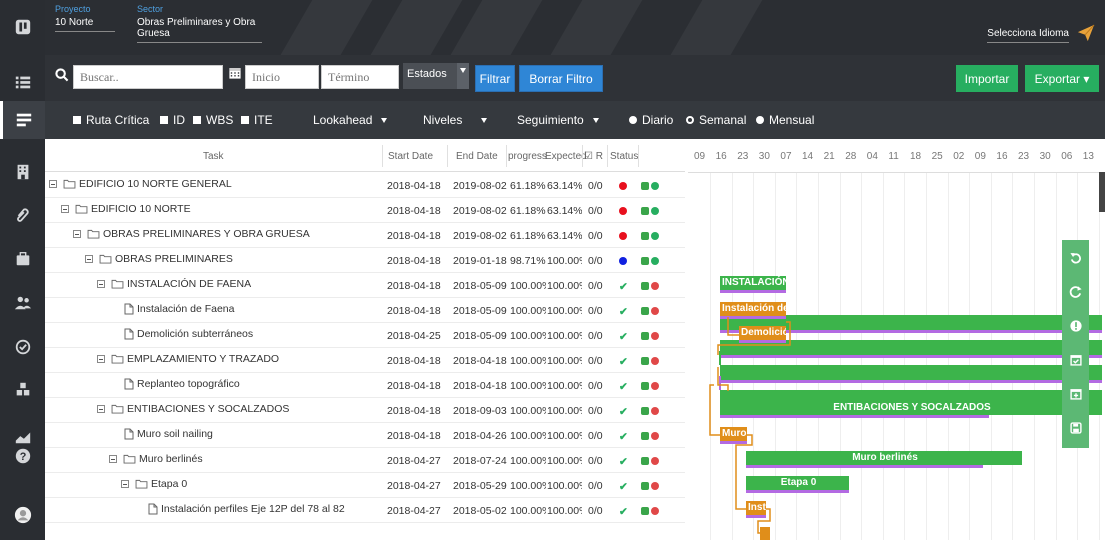 The image size is (1105, 540). What do you see at coordinates (1075, 428) in the screenshot?
I see `save-icon` at bounding box center [1075, 428].